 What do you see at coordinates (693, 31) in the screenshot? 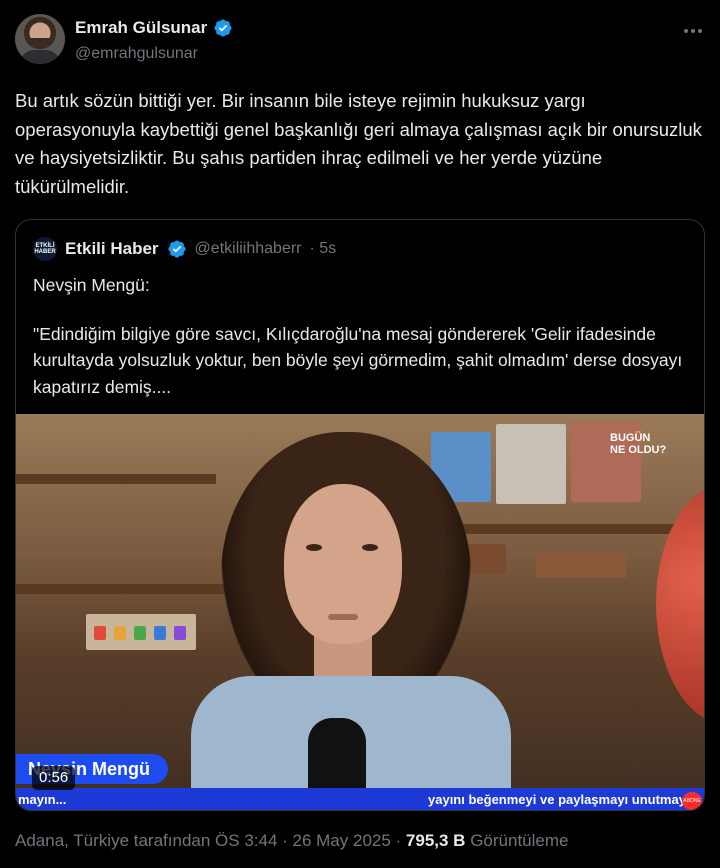
I see `more-options-icon` at bounding box center [693, 31].